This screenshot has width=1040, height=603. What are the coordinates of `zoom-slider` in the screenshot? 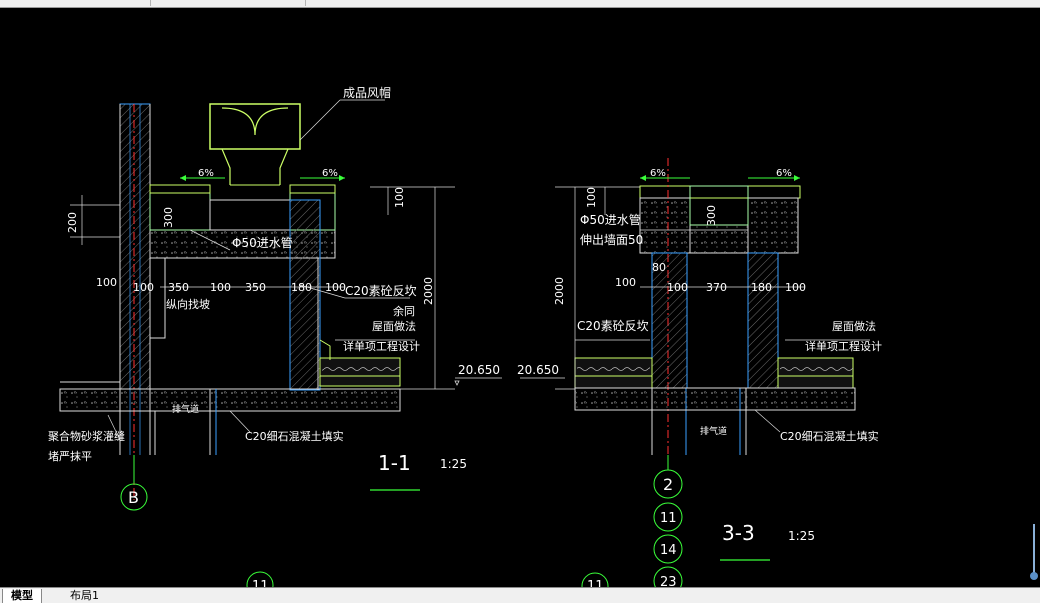 It's located at (1034, 550).